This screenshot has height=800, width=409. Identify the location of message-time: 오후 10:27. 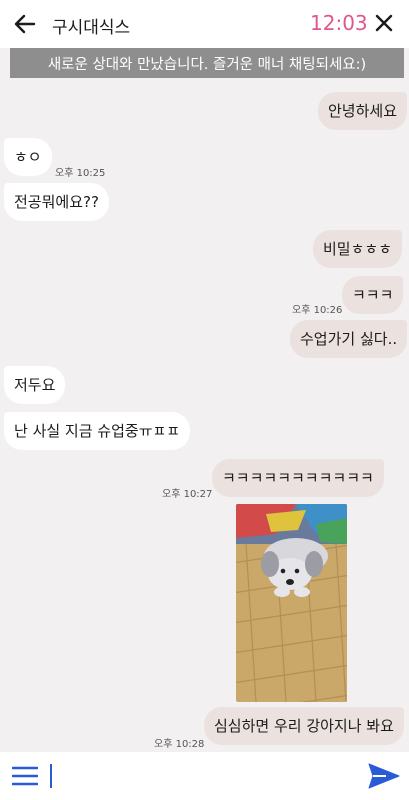
(187, 494).